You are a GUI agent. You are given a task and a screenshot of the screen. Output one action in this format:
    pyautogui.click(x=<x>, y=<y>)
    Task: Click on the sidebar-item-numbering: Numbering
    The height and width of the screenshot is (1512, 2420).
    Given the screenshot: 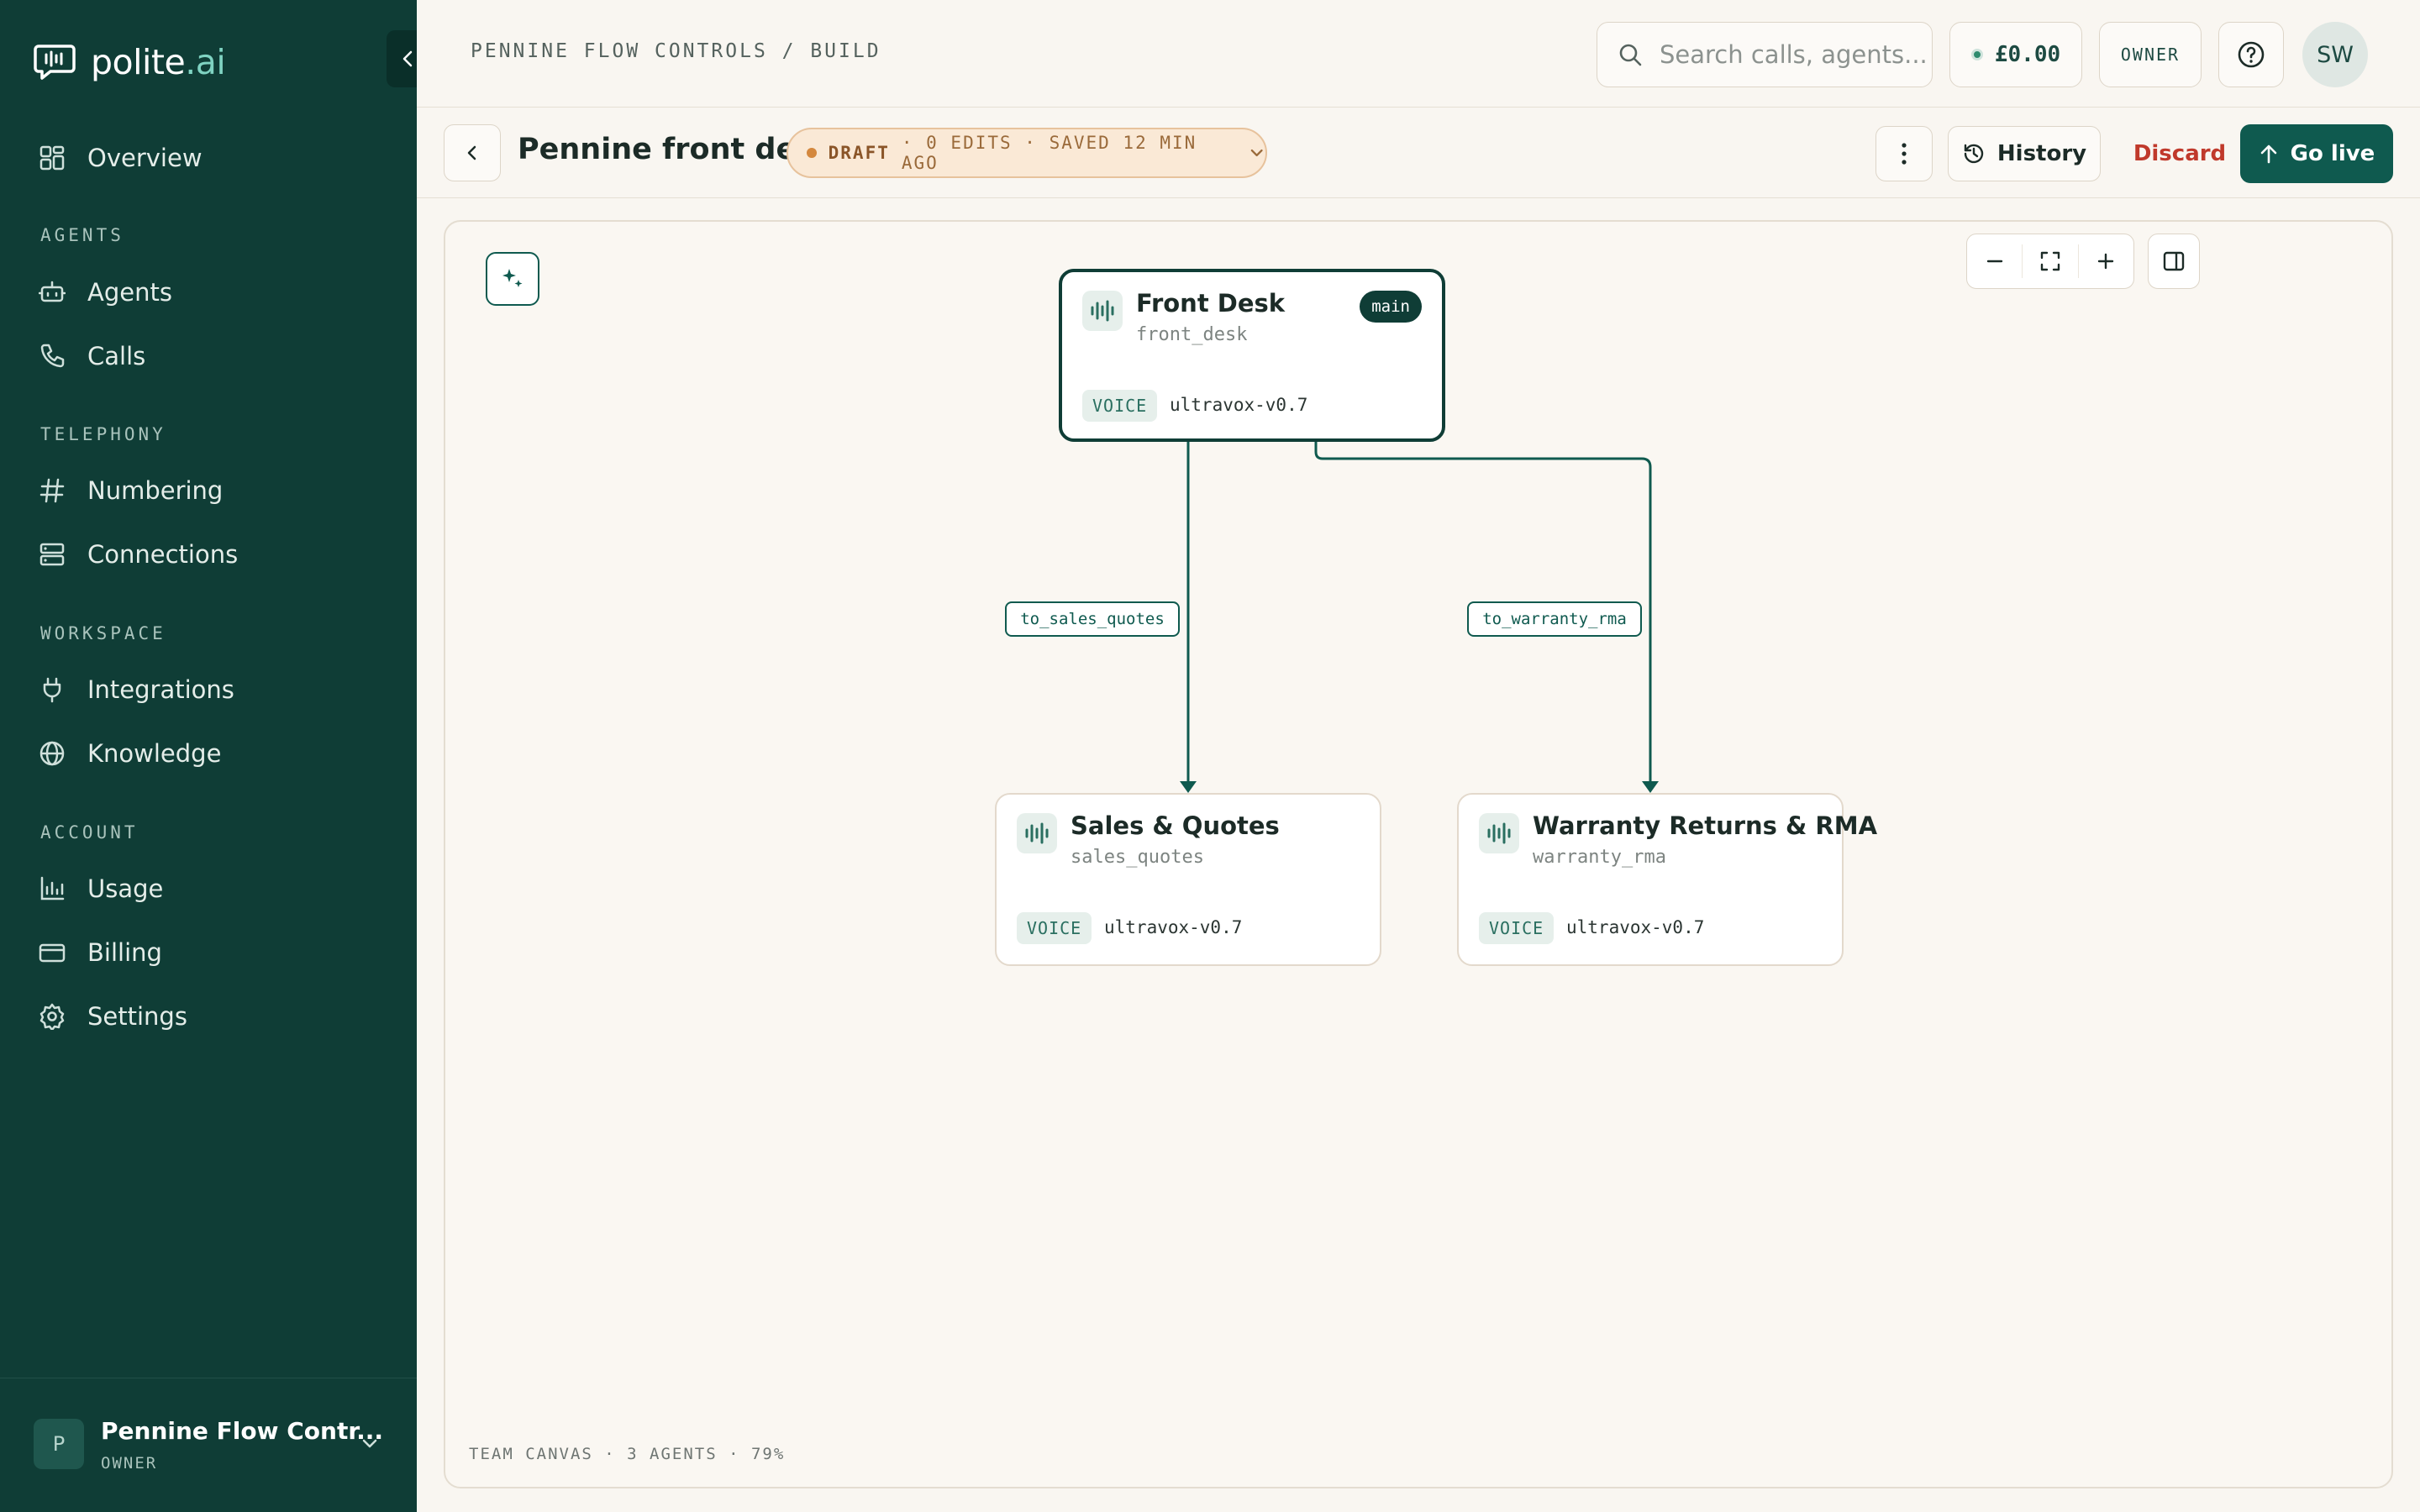 What is the action you would take?
    pyautogui.click(x=131, y=491)
    